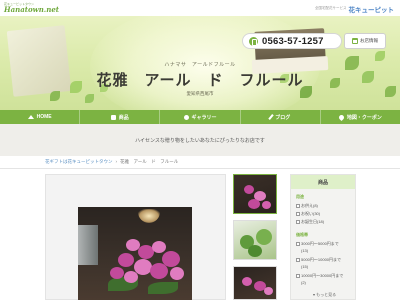 This screenshot has height=300, width=400. Describe the element at coordinates (369, 40) in the screenshot. I see `shop-info-label: お店情報` at that location.